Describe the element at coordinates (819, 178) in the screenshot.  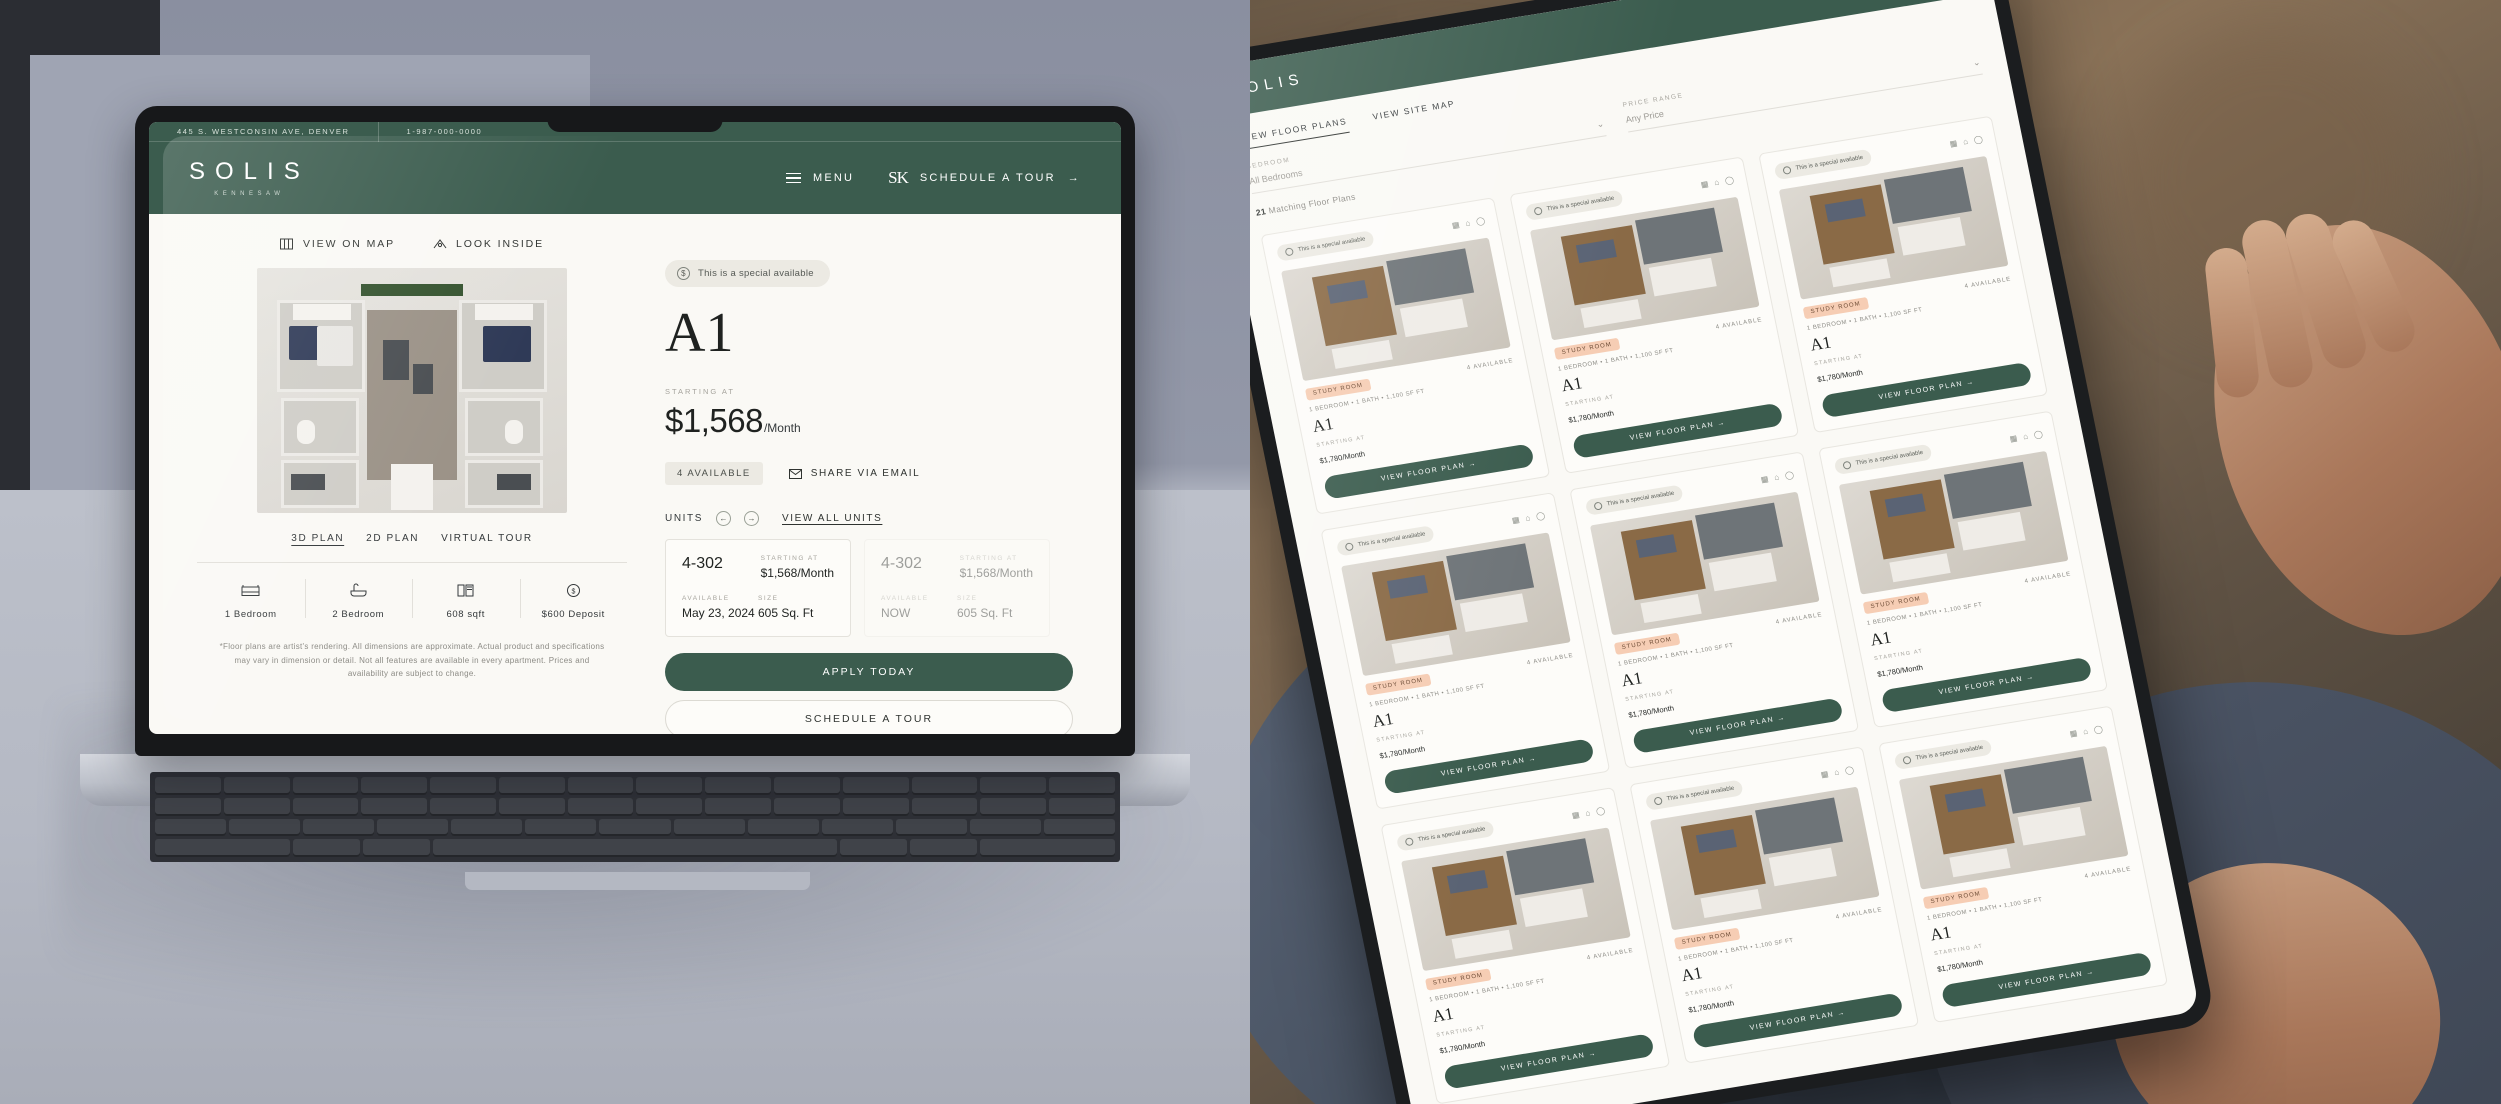
I see `menu-button: MENU` at that location.